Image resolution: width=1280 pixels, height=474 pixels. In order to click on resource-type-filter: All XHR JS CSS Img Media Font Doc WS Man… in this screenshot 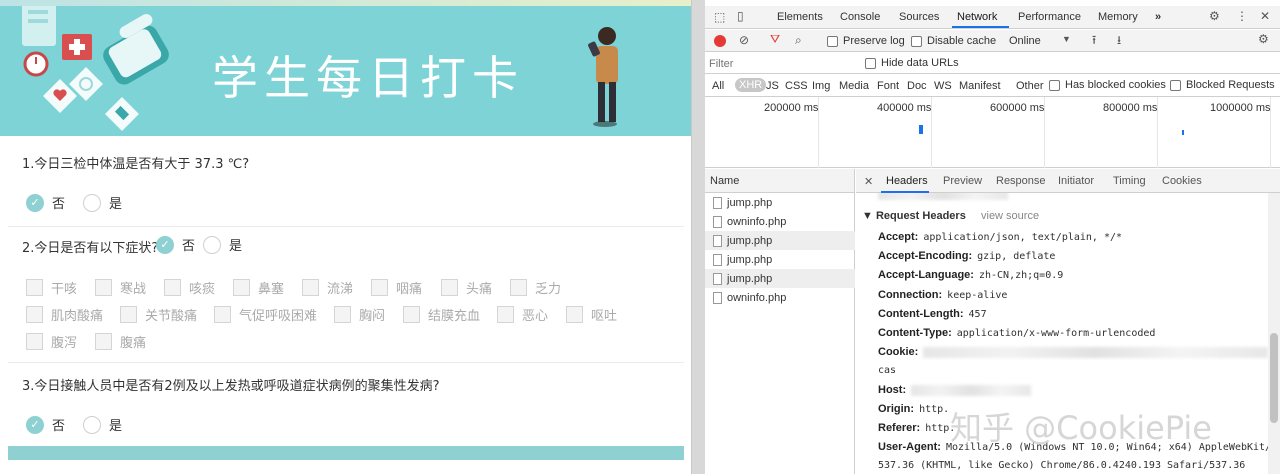, I will do `click(992, 86)`.